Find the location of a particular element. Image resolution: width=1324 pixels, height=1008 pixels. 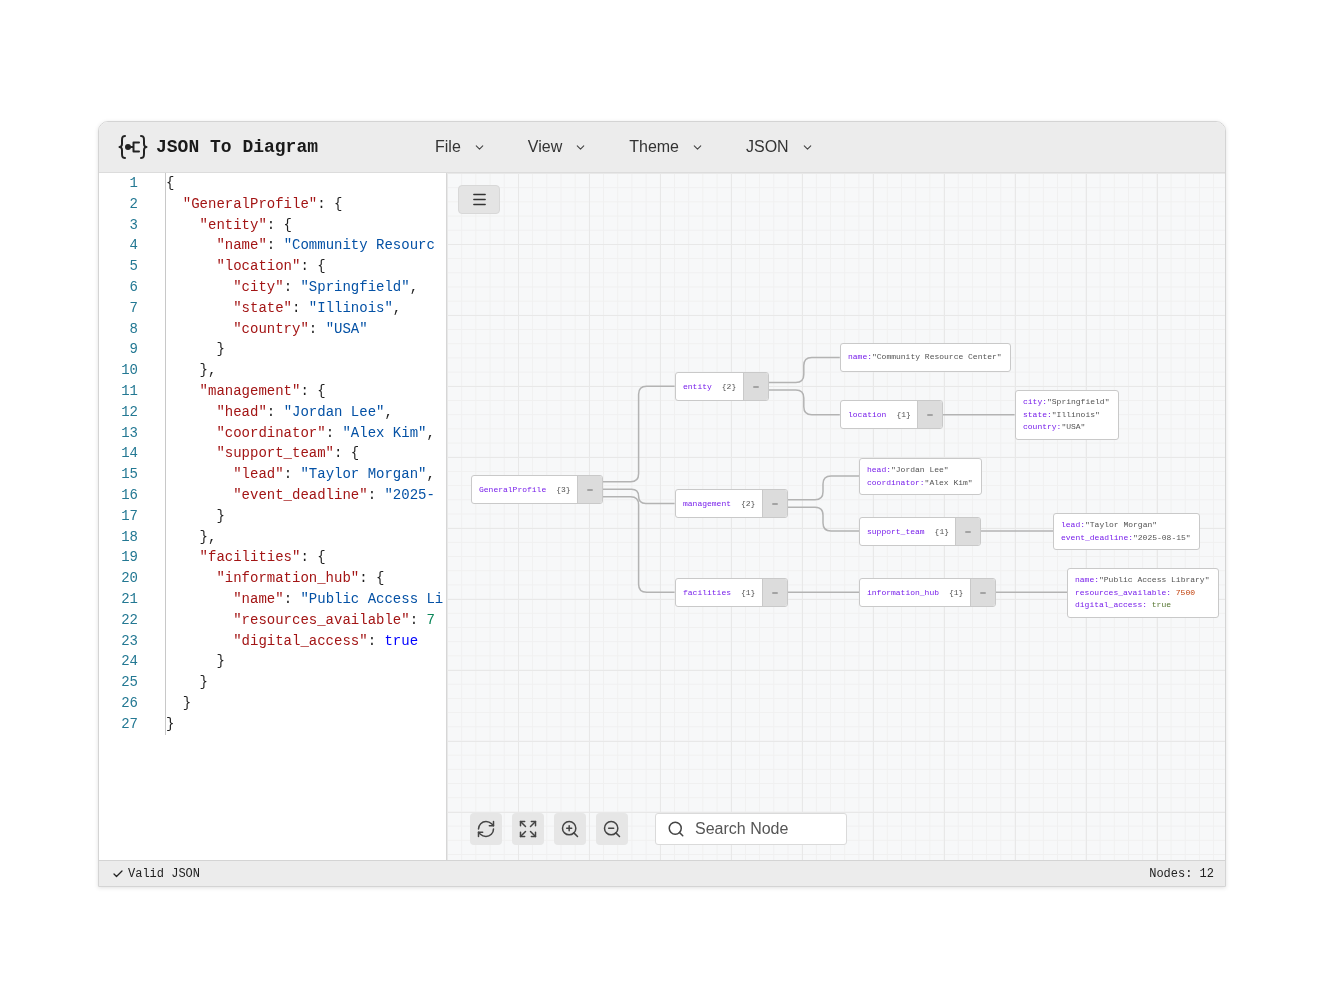

line-number: 15 is located at coordinates (129, 475).